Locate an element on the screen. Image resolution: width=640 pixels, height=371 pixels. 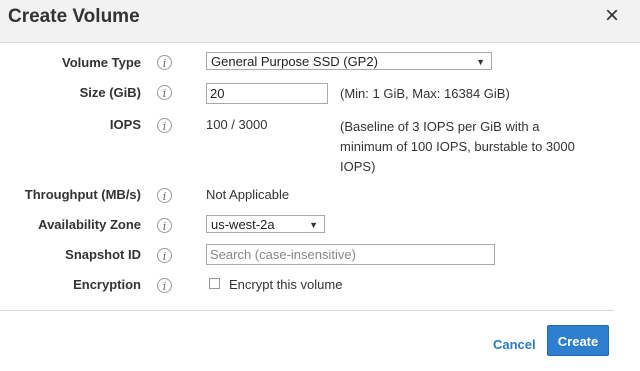
volume-type-label: Volume Type is located at coordinates (101, 62).